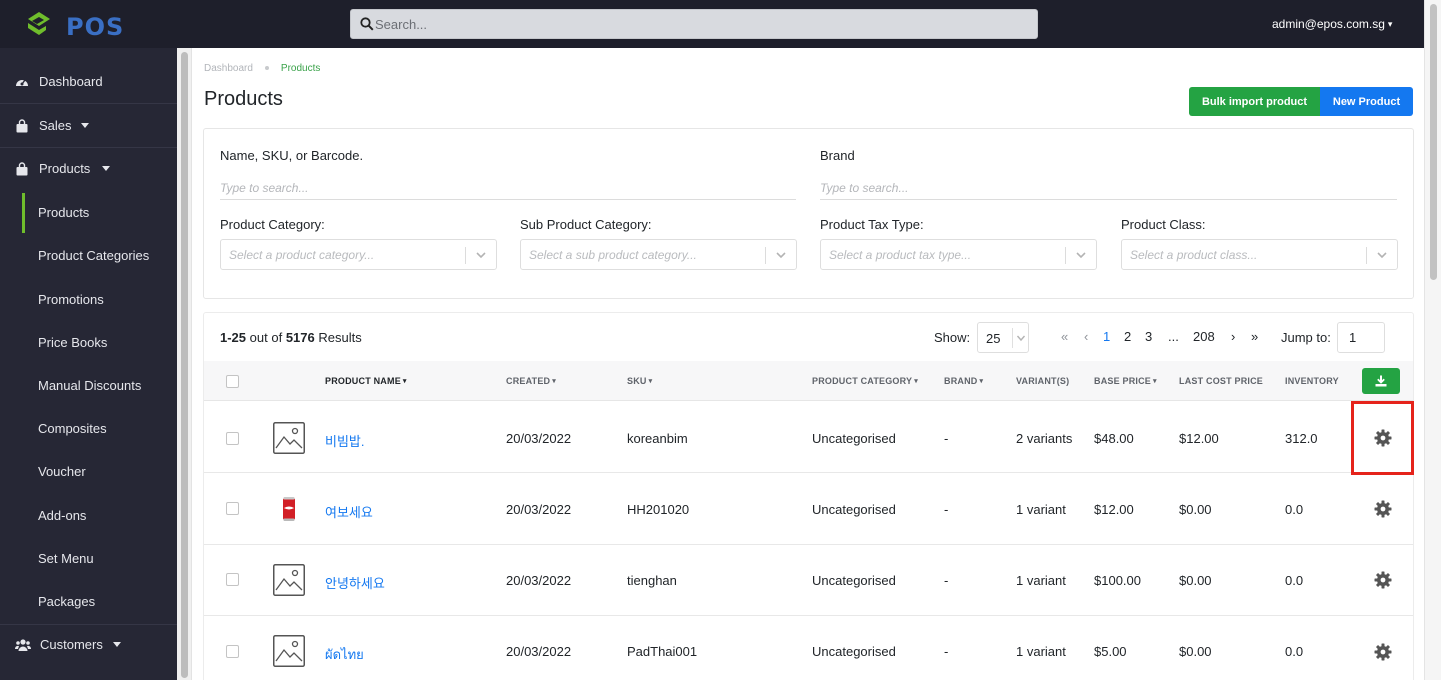  Describe the element at coordinates (1106, 336) in the screenshot. I see `pagination-page-1: 1` at that location.